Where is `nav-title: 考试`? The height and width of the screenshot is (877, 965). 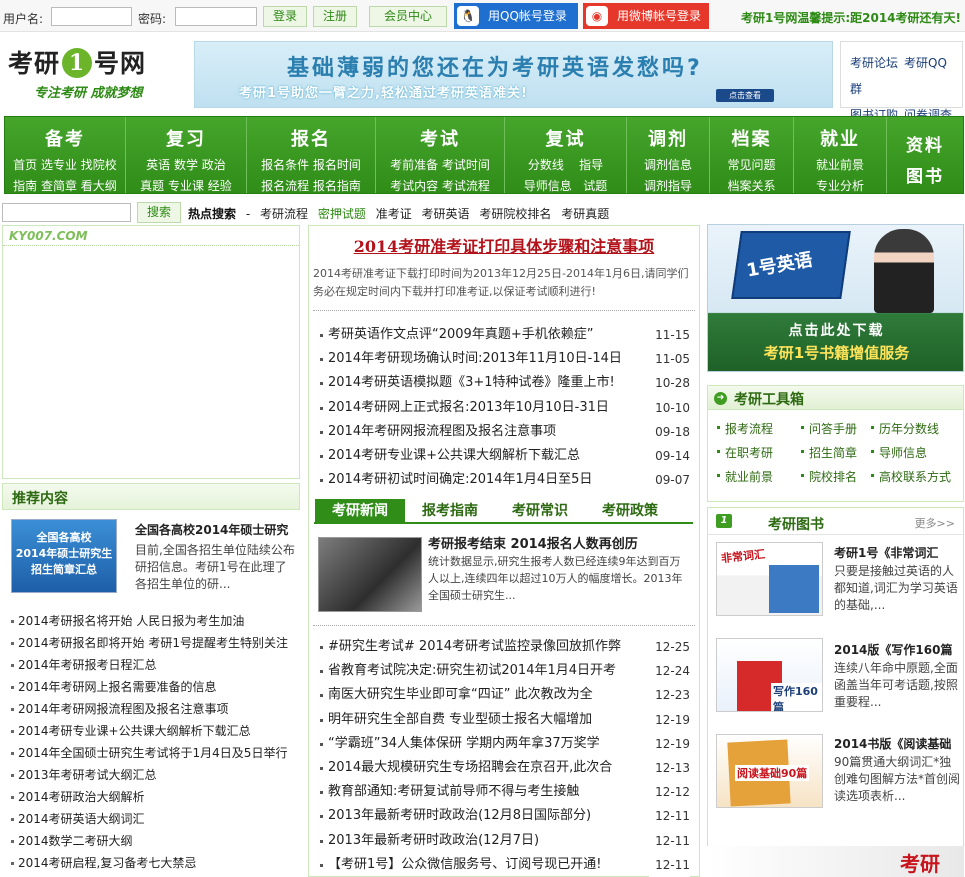
nav-title: 考试 is located at coordinates (440, 138).